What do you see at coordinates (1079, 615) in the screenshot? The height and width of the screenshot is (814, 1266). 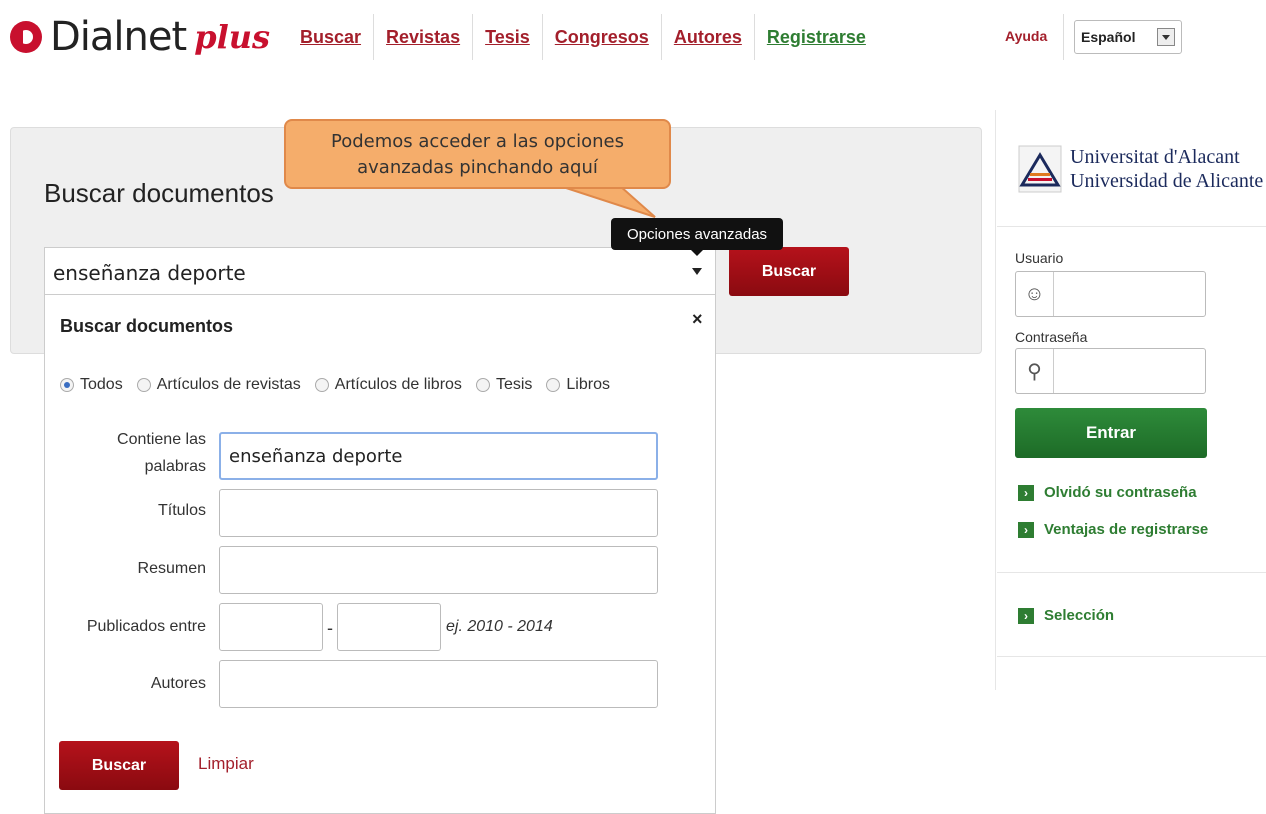 I see `selection-label: Selección` at bounding box center [1079, 615].